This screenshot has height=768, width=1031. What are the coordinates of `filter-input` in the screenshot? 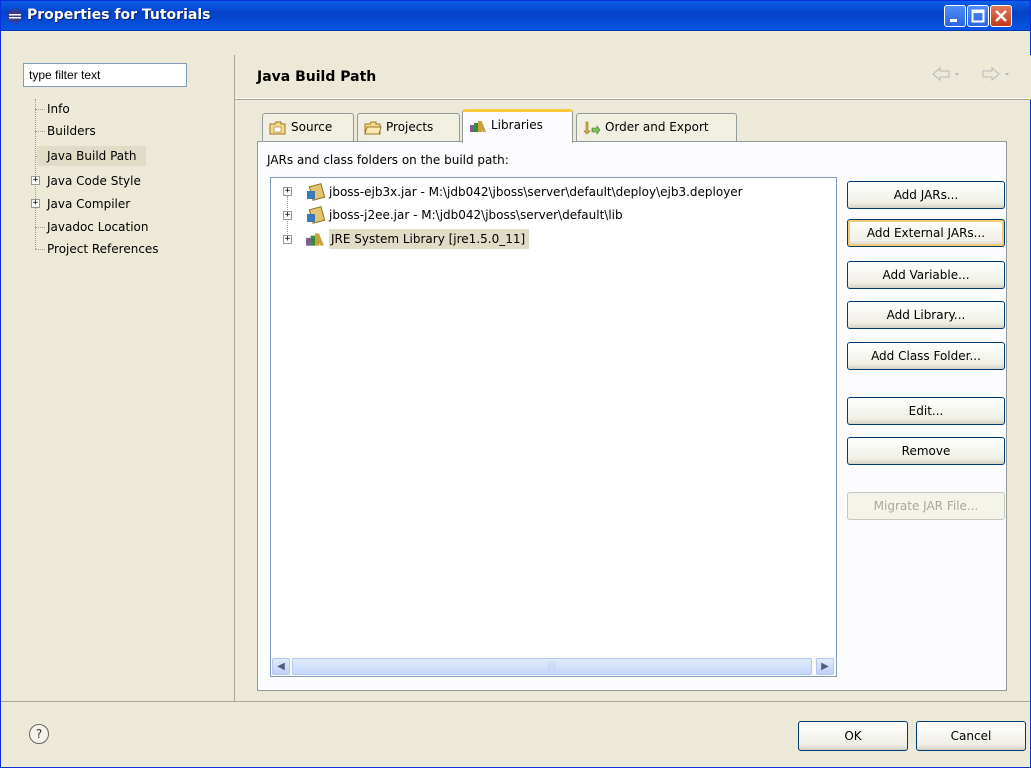 It's located at (105, 75).